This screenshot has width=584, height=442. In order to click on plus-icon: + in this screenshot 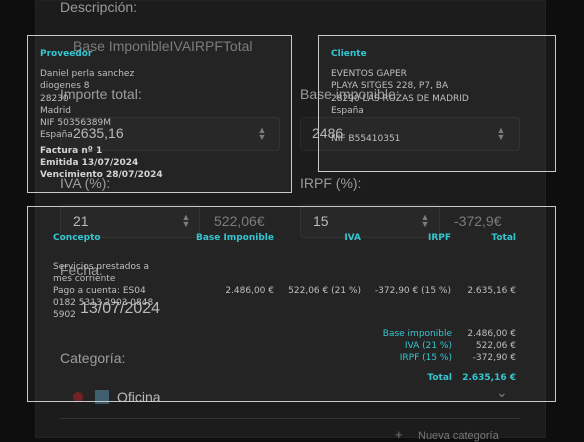, I will do `click(399, 434)`.